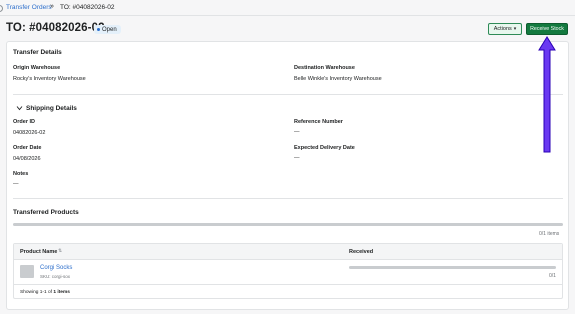 Image resolution: width=575 pixels, height=314 pixels. Describe the element at coordinates (552, 276) in the screenshot. I see `received-count: 0/1` at that location.